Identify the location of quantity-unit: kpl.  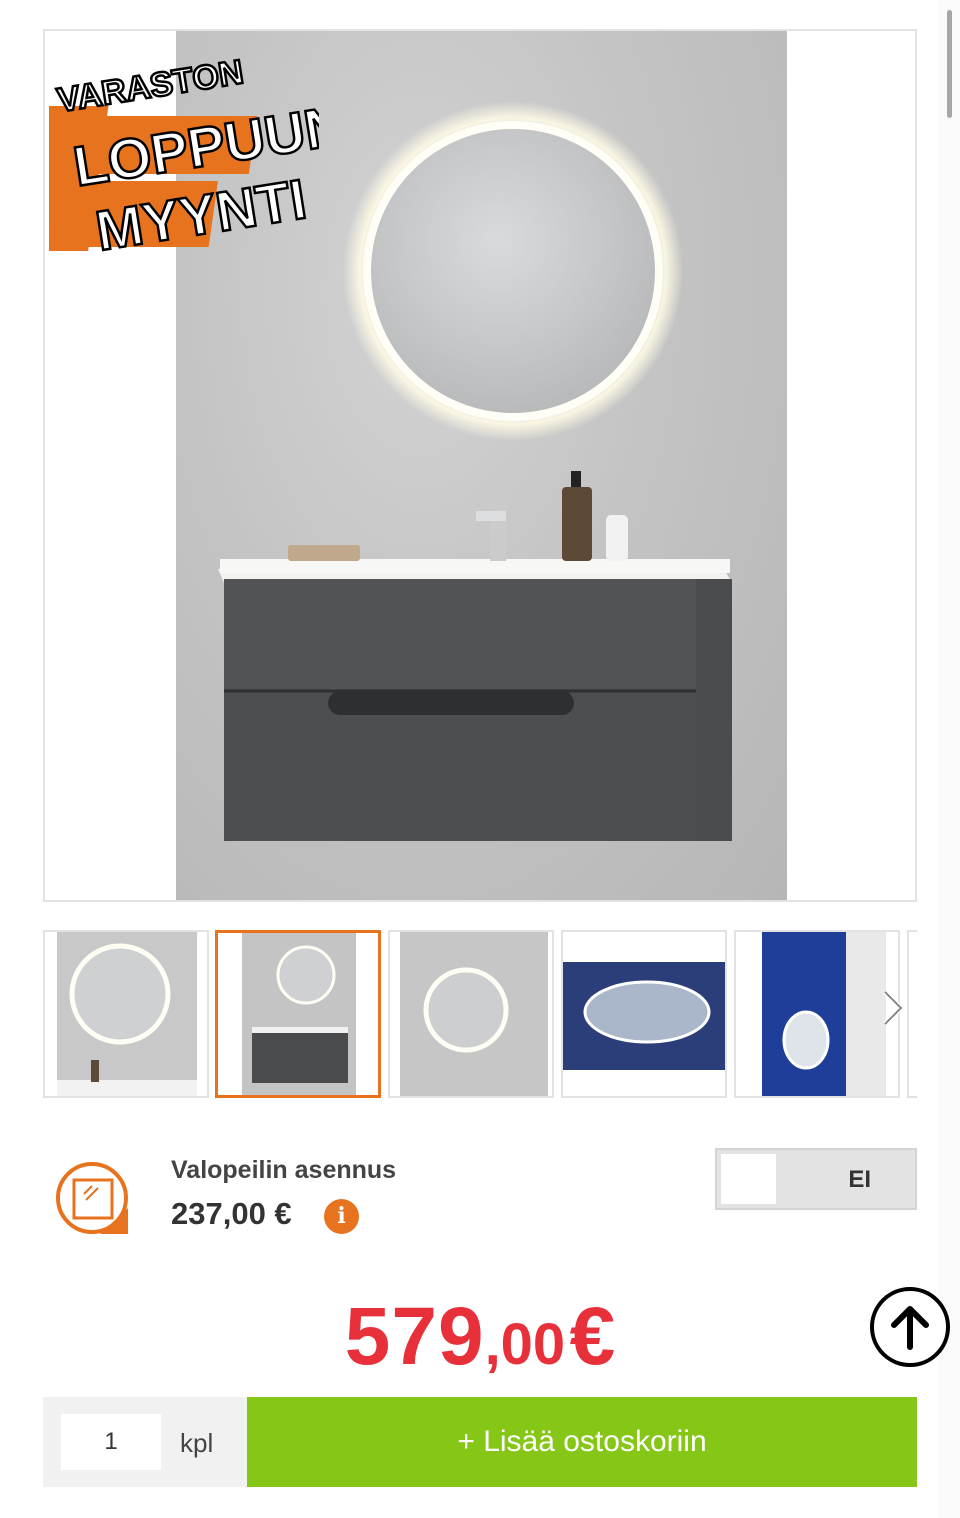
(197, 1443).